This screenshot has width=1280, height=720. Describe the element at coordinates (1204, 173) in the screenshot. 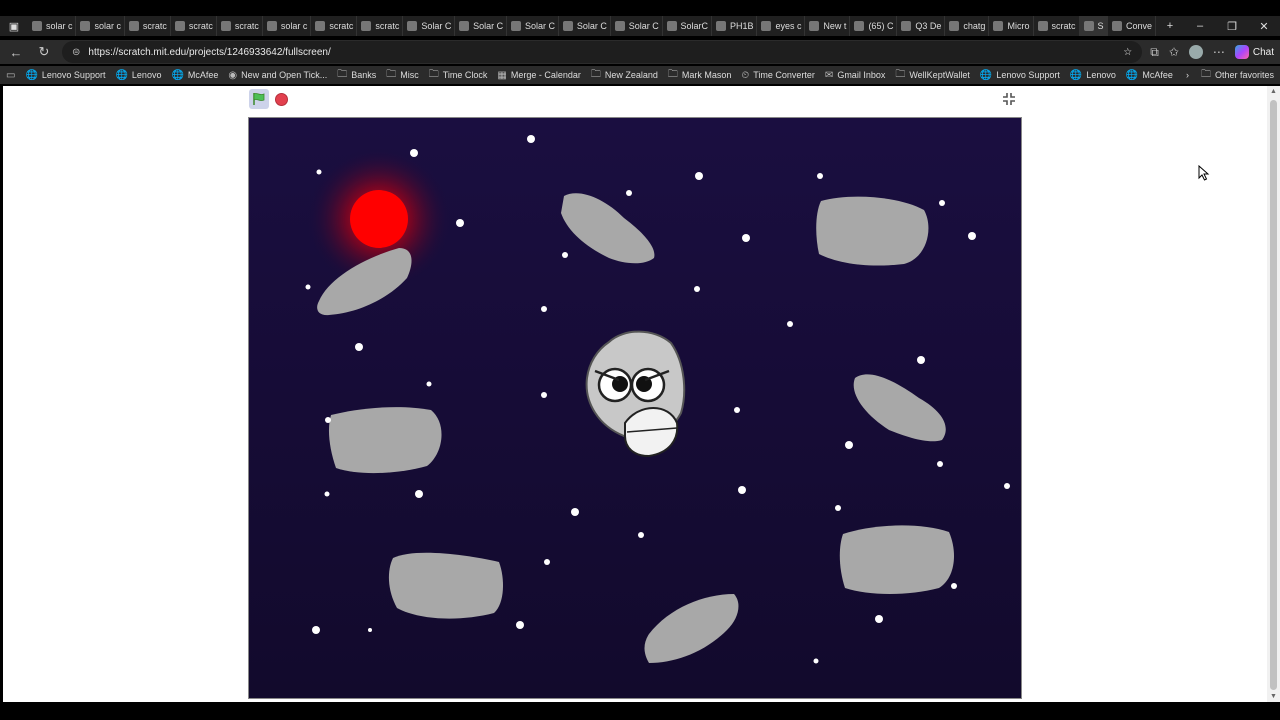

I see `mouse-cursor-icon` at that location.